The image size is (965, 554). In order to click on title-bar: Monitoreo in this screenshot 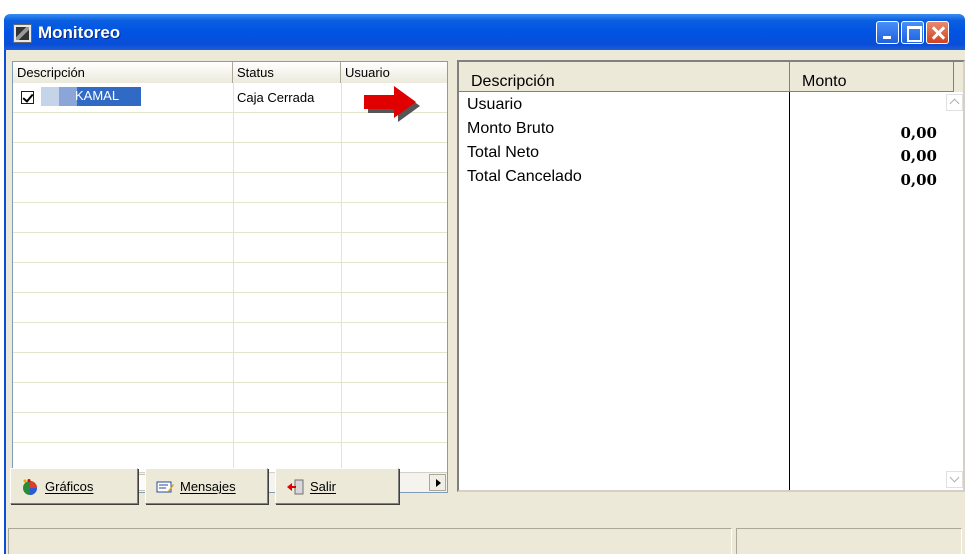, I will do `click(482, 25)`.